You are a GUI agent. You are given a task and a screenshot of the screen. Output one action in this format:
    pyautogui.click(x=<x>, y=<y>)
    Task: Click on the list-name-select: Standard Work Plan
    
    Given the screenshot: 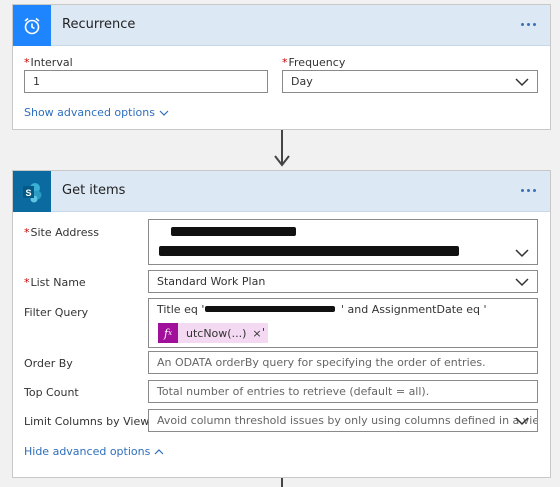 What is the action you would take?
    pyautogui.click(x=343, y=281)
    